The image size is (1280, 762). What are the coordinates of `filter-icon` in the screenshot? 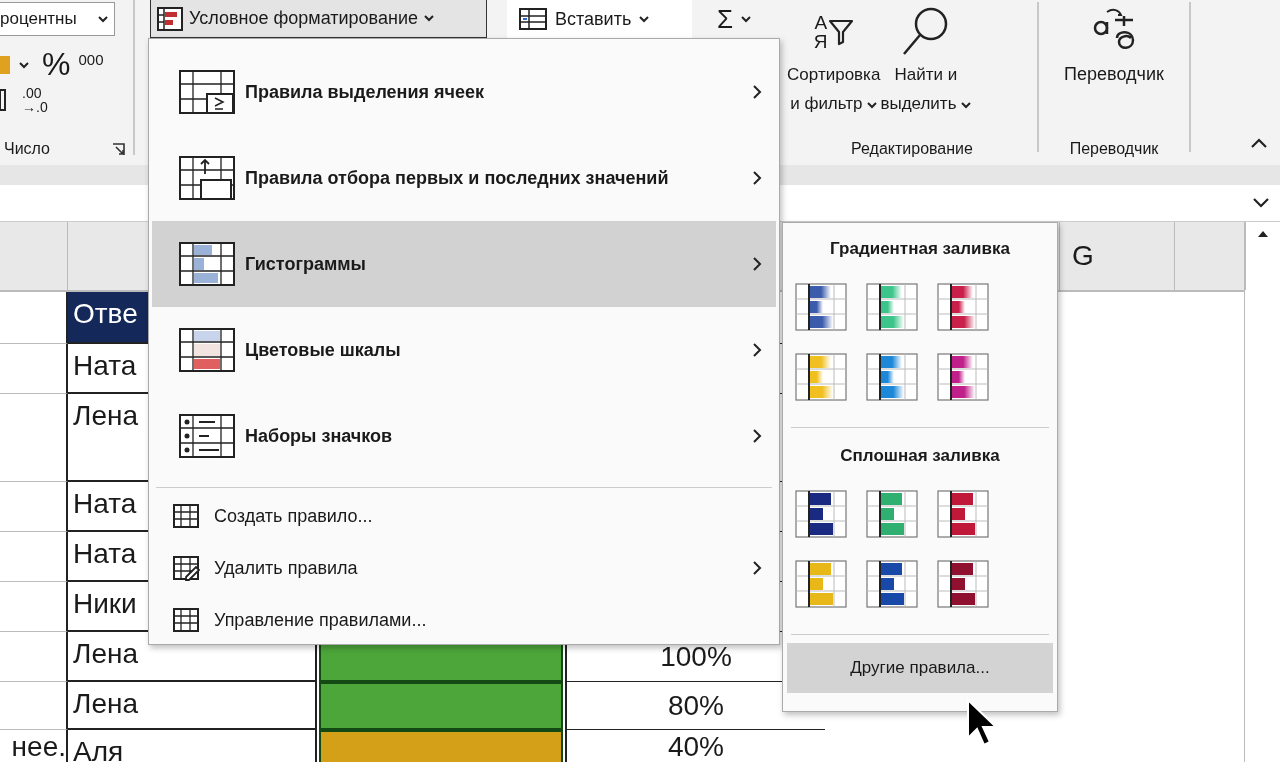 It's located at (840, 32).